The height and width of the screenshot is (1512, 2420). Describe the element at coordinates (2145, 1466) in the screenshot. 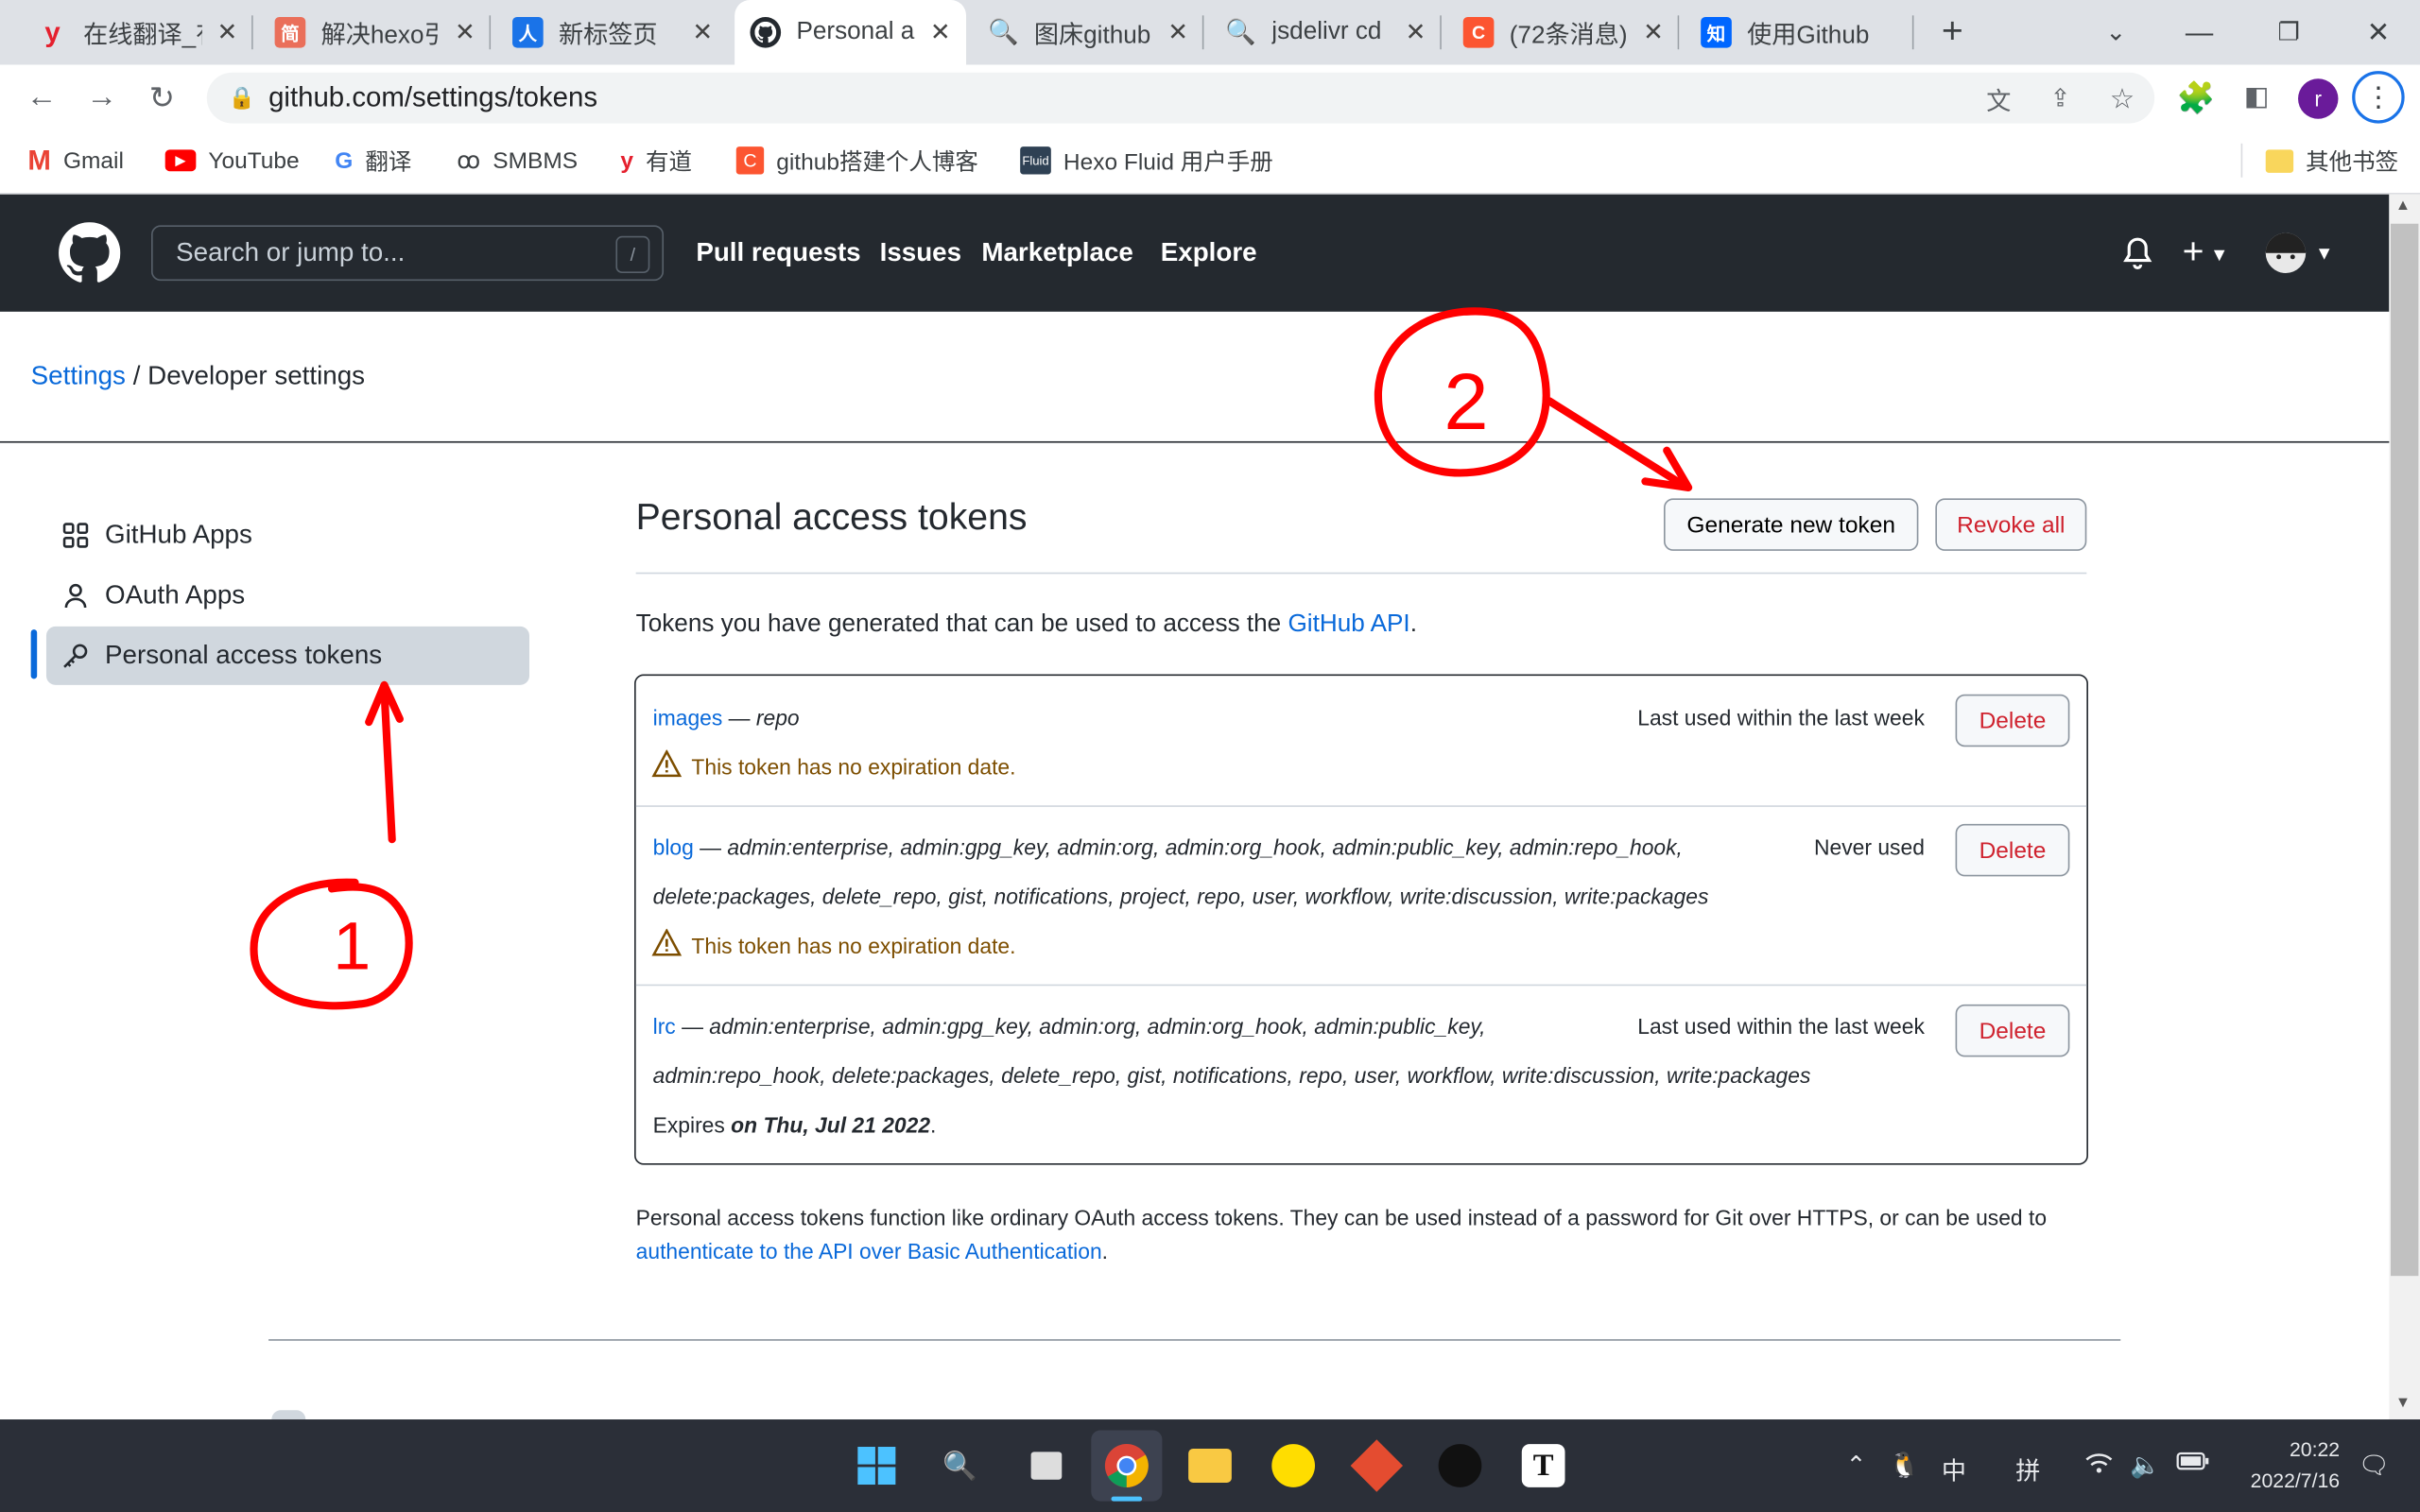

I see `volume-icon: 🔈` at that location.